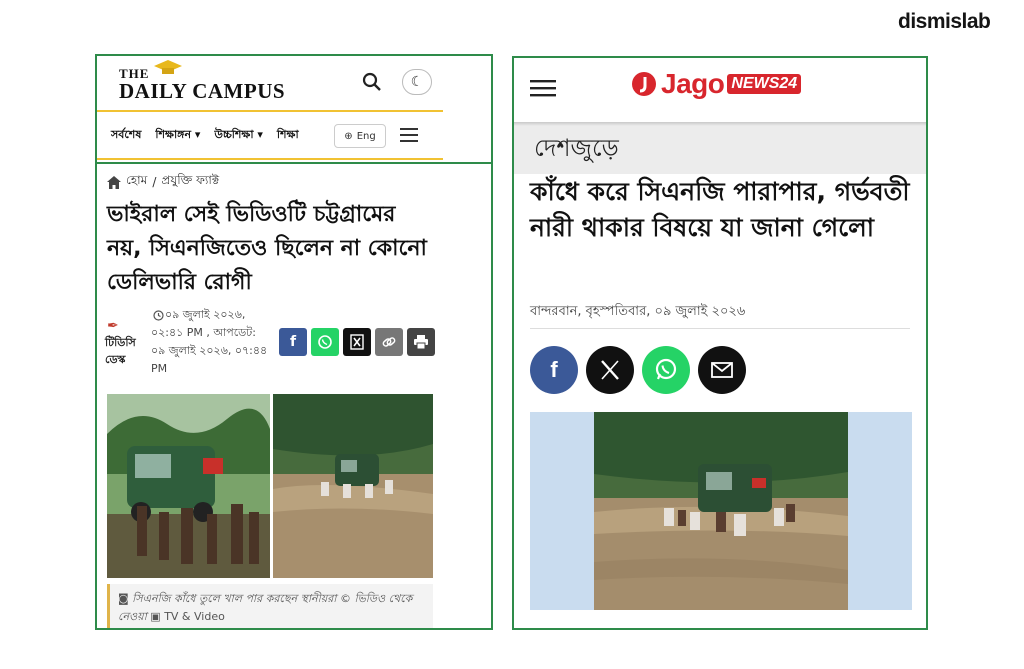 The height and width of the screenshot is (669, 1024). What do you see at coordinates (113, 326) in the screenshot?
I see `author-logo-icon: ✒` at bounding box center [113, 326].